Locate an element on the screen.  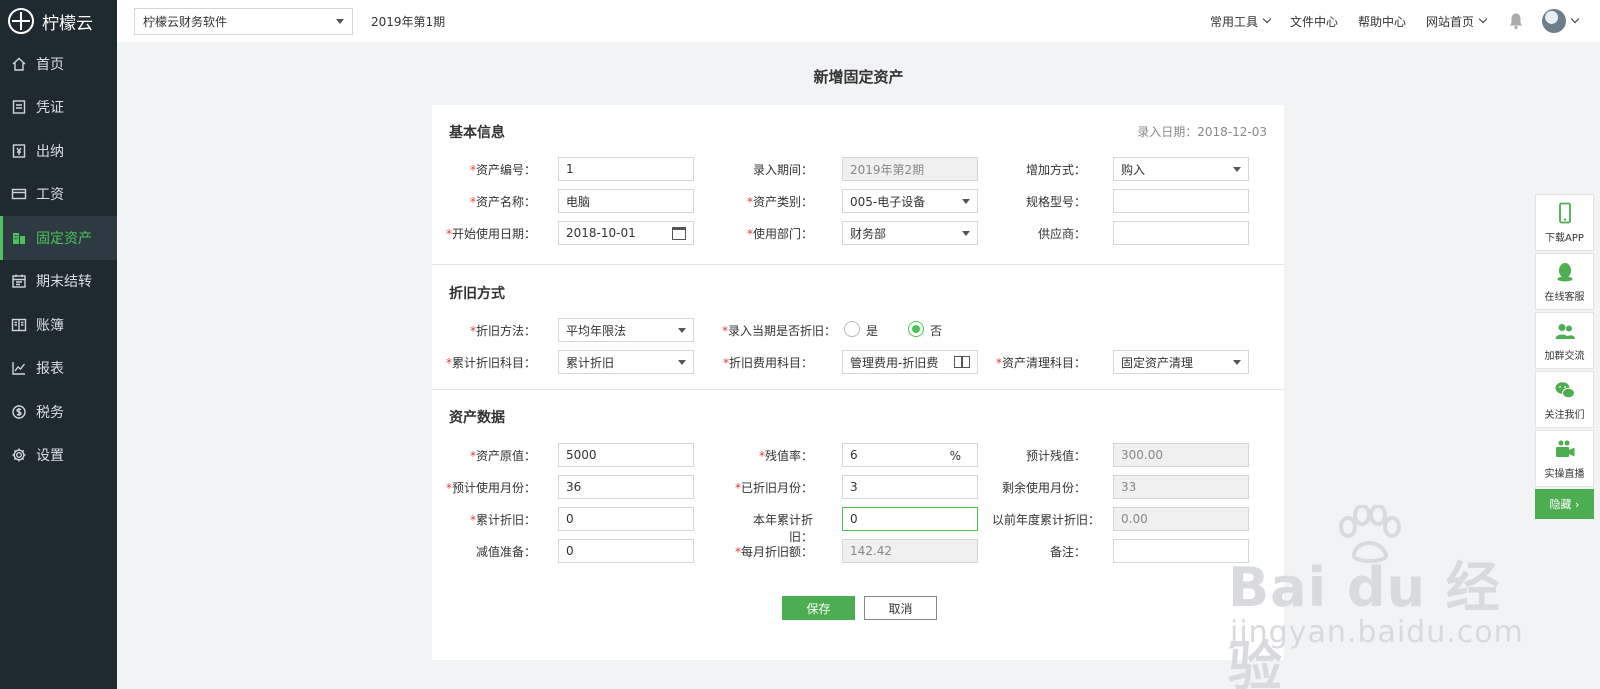
group-users-icon is located at coordinates (1565, 331).